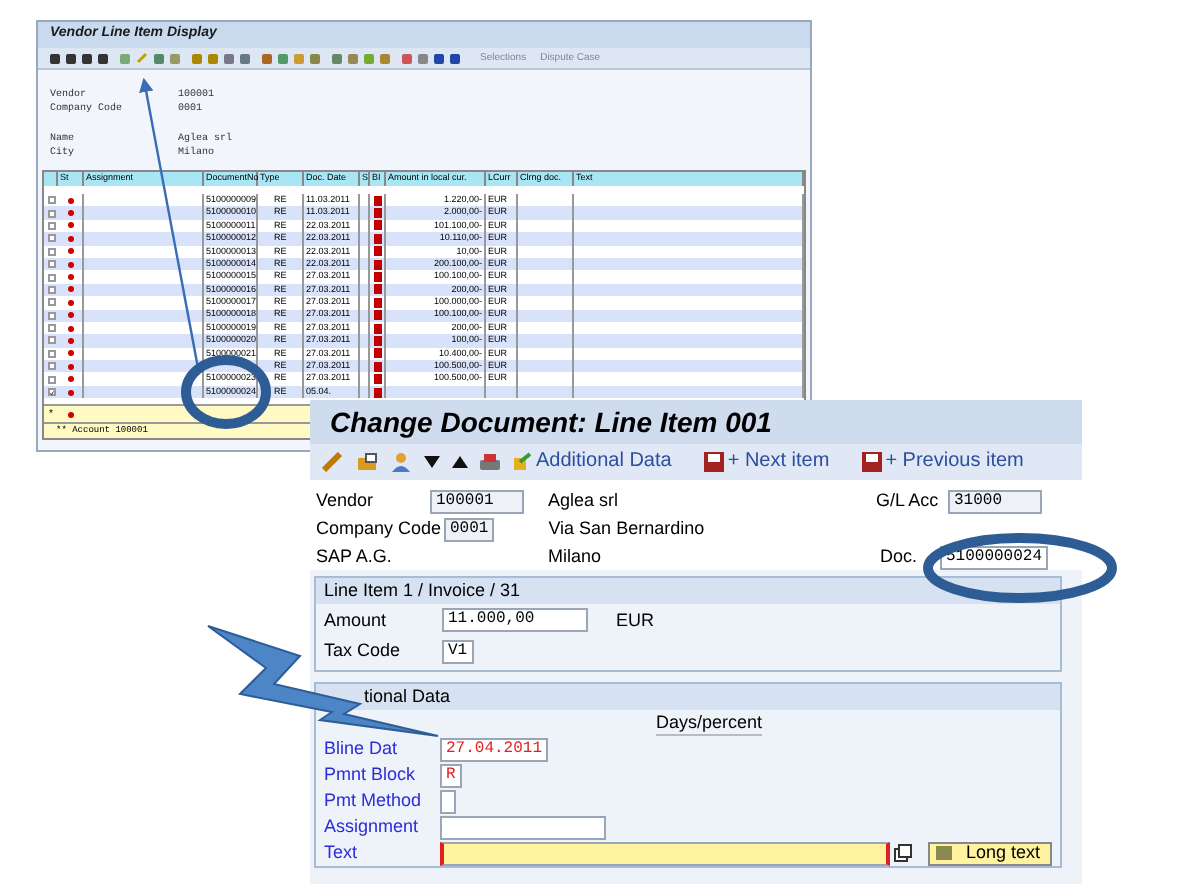 This screenshot has height=884, width=1200. Describe the element at coordinates (551, 422) in the screenshot. I see `window-title: Change Document: Line Item 001` at that location.